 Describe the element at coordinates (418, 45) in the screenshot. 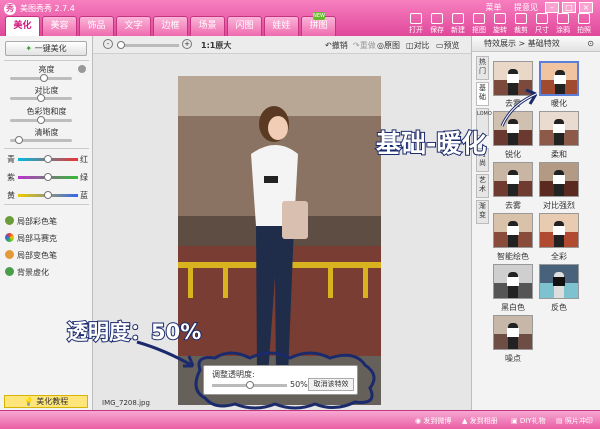

I see `compare-button: ◫对比` at that location.